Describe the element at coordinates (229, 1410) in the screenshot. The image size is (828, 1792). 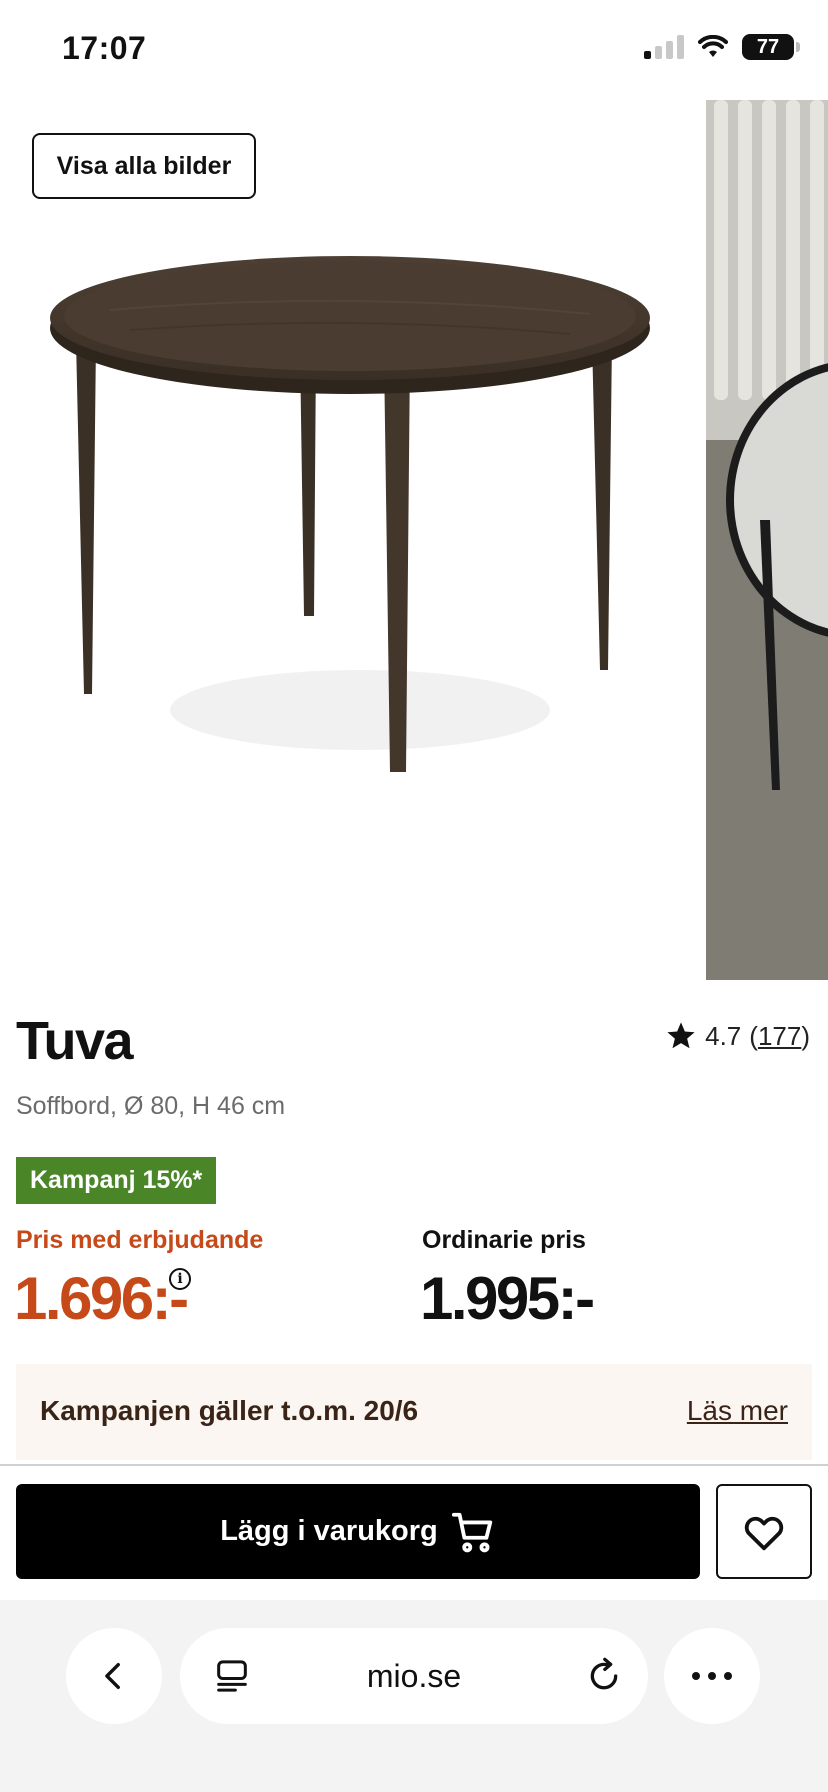
I see `campaign-notice-text: Kampanjen gäller t.o.m. 20/6` at that location.